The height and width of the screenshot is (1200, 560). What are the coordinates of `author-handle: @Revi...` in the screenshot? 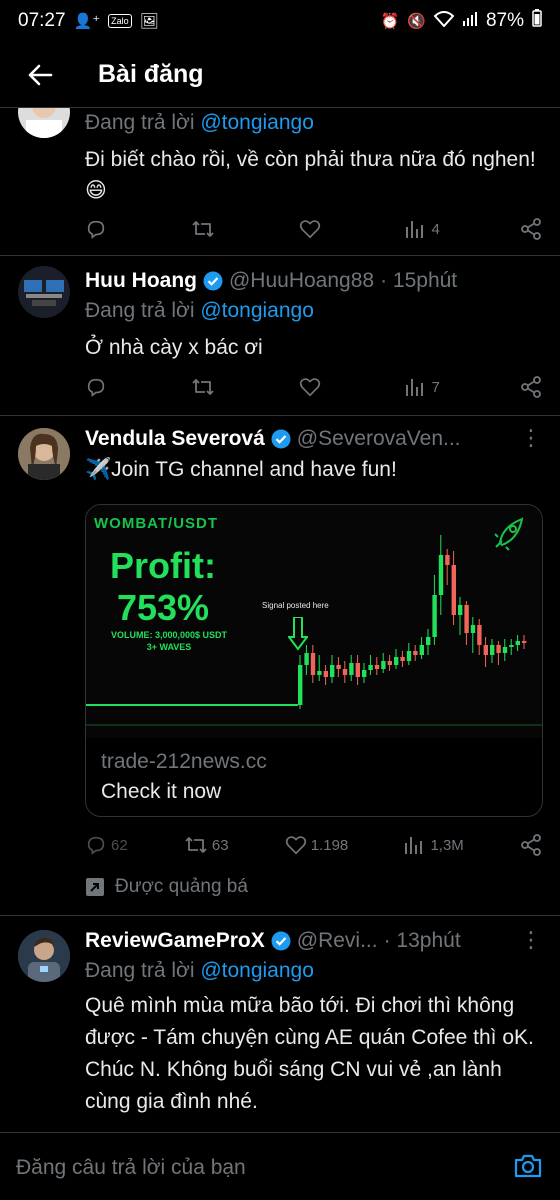 It's located at (337, 940).